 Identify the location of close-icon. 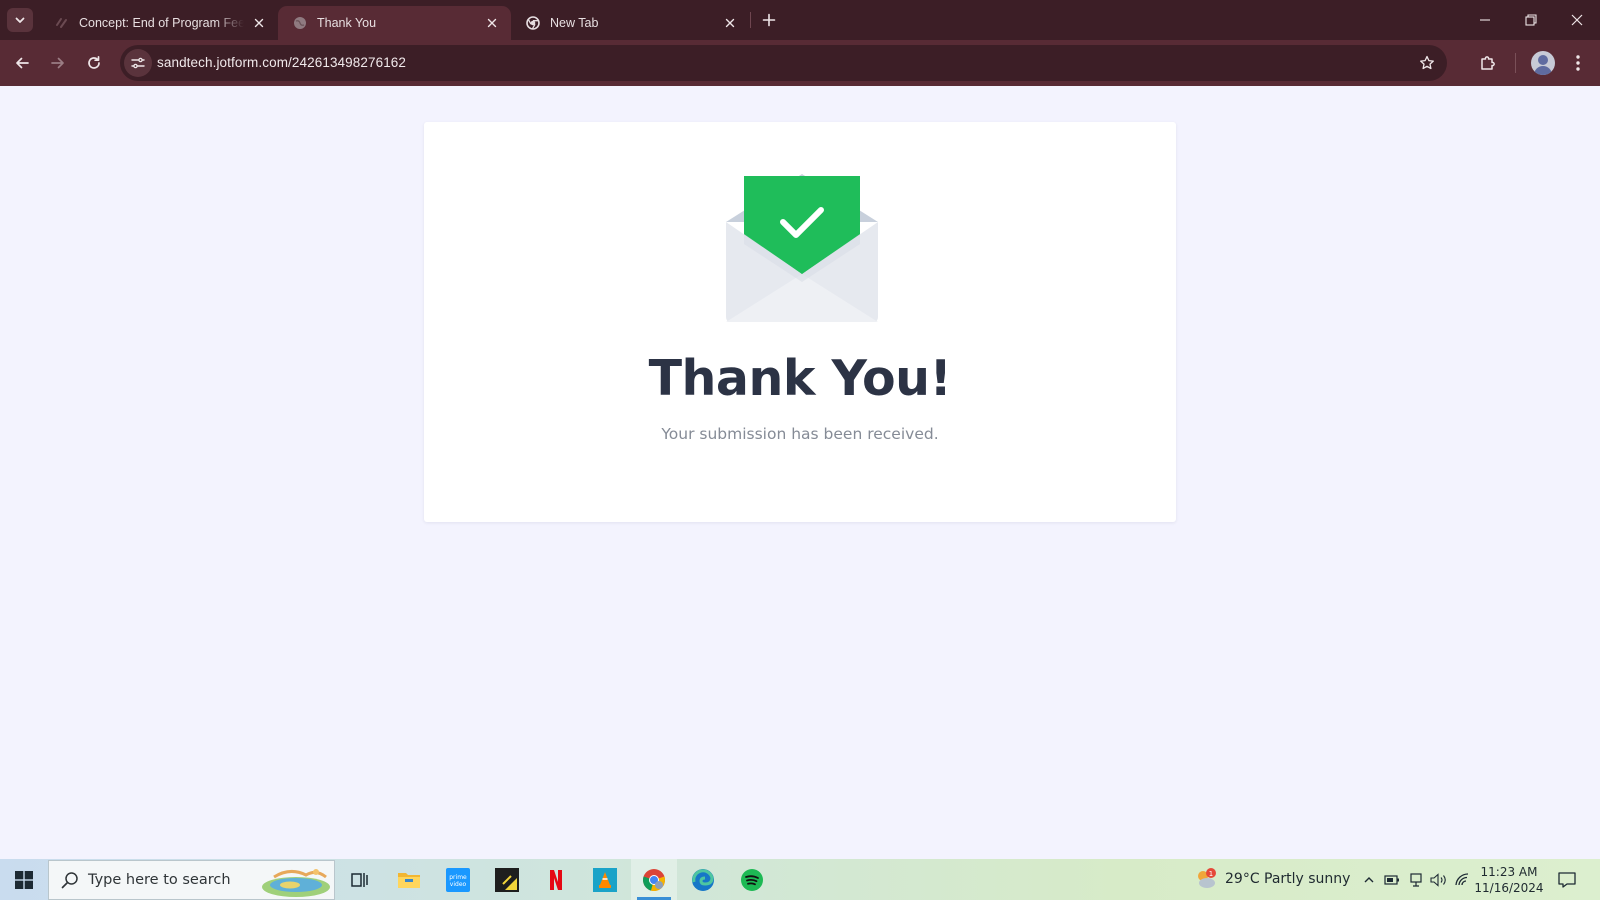
(1577, 20).